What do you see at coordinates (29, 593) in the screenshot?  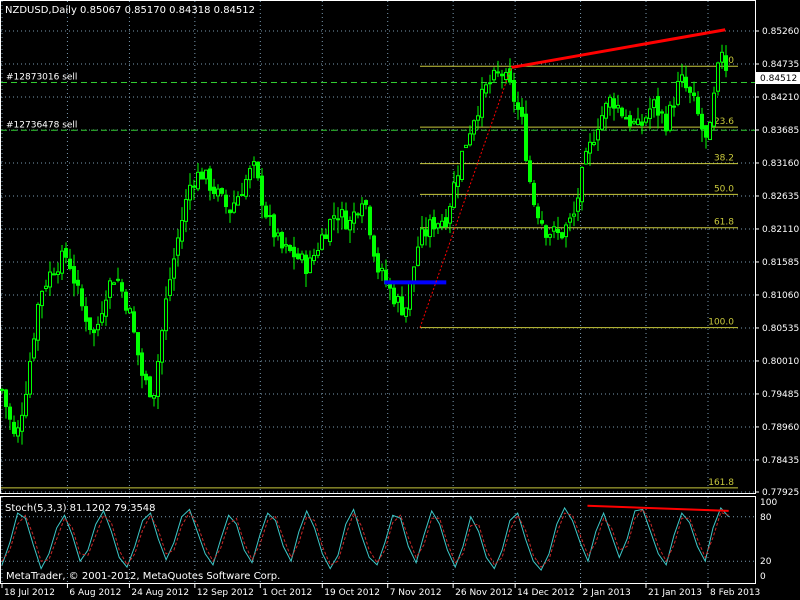 I see `date-tick-label: 18 Jul 2012` at bounding box center [29, 593].